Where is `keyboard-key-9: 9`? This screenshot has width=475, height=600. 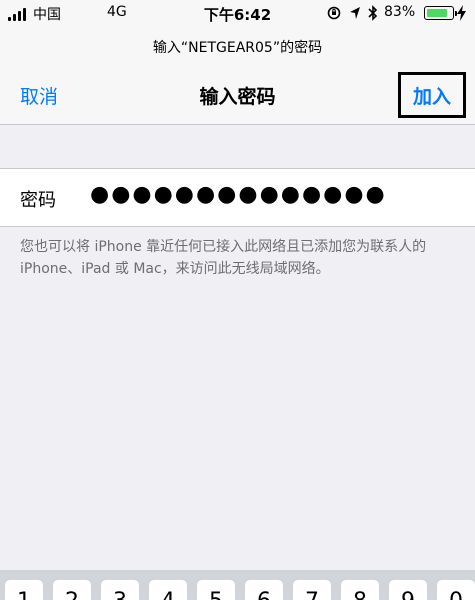 keyboard-key-9: 9 is located at coordinates (408, 590).